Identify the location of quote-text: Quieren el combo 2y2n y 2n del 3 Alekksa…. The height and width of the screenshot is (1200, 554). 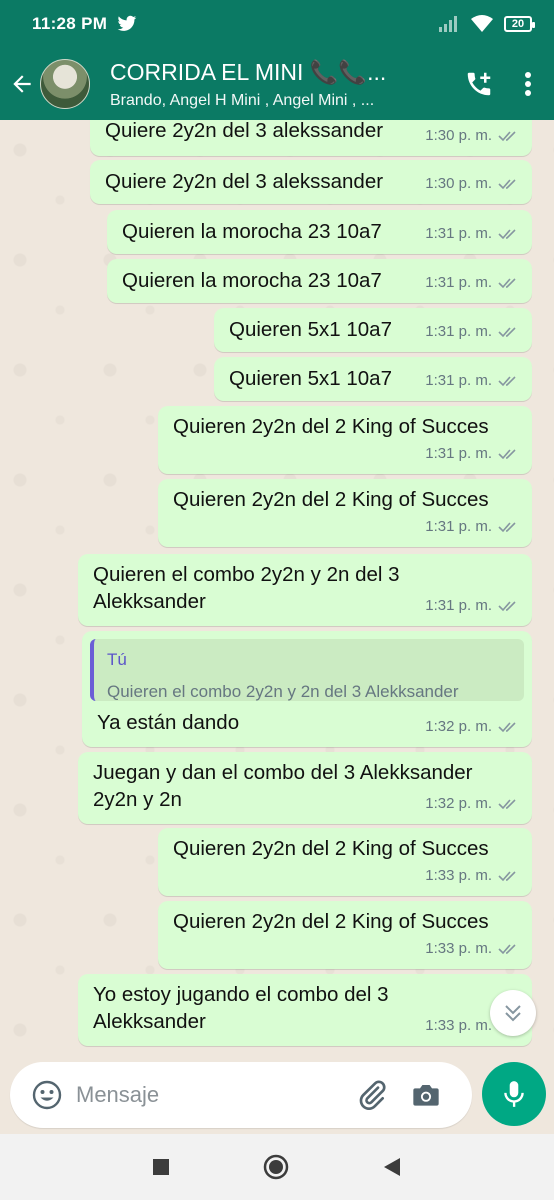
(283, 691).